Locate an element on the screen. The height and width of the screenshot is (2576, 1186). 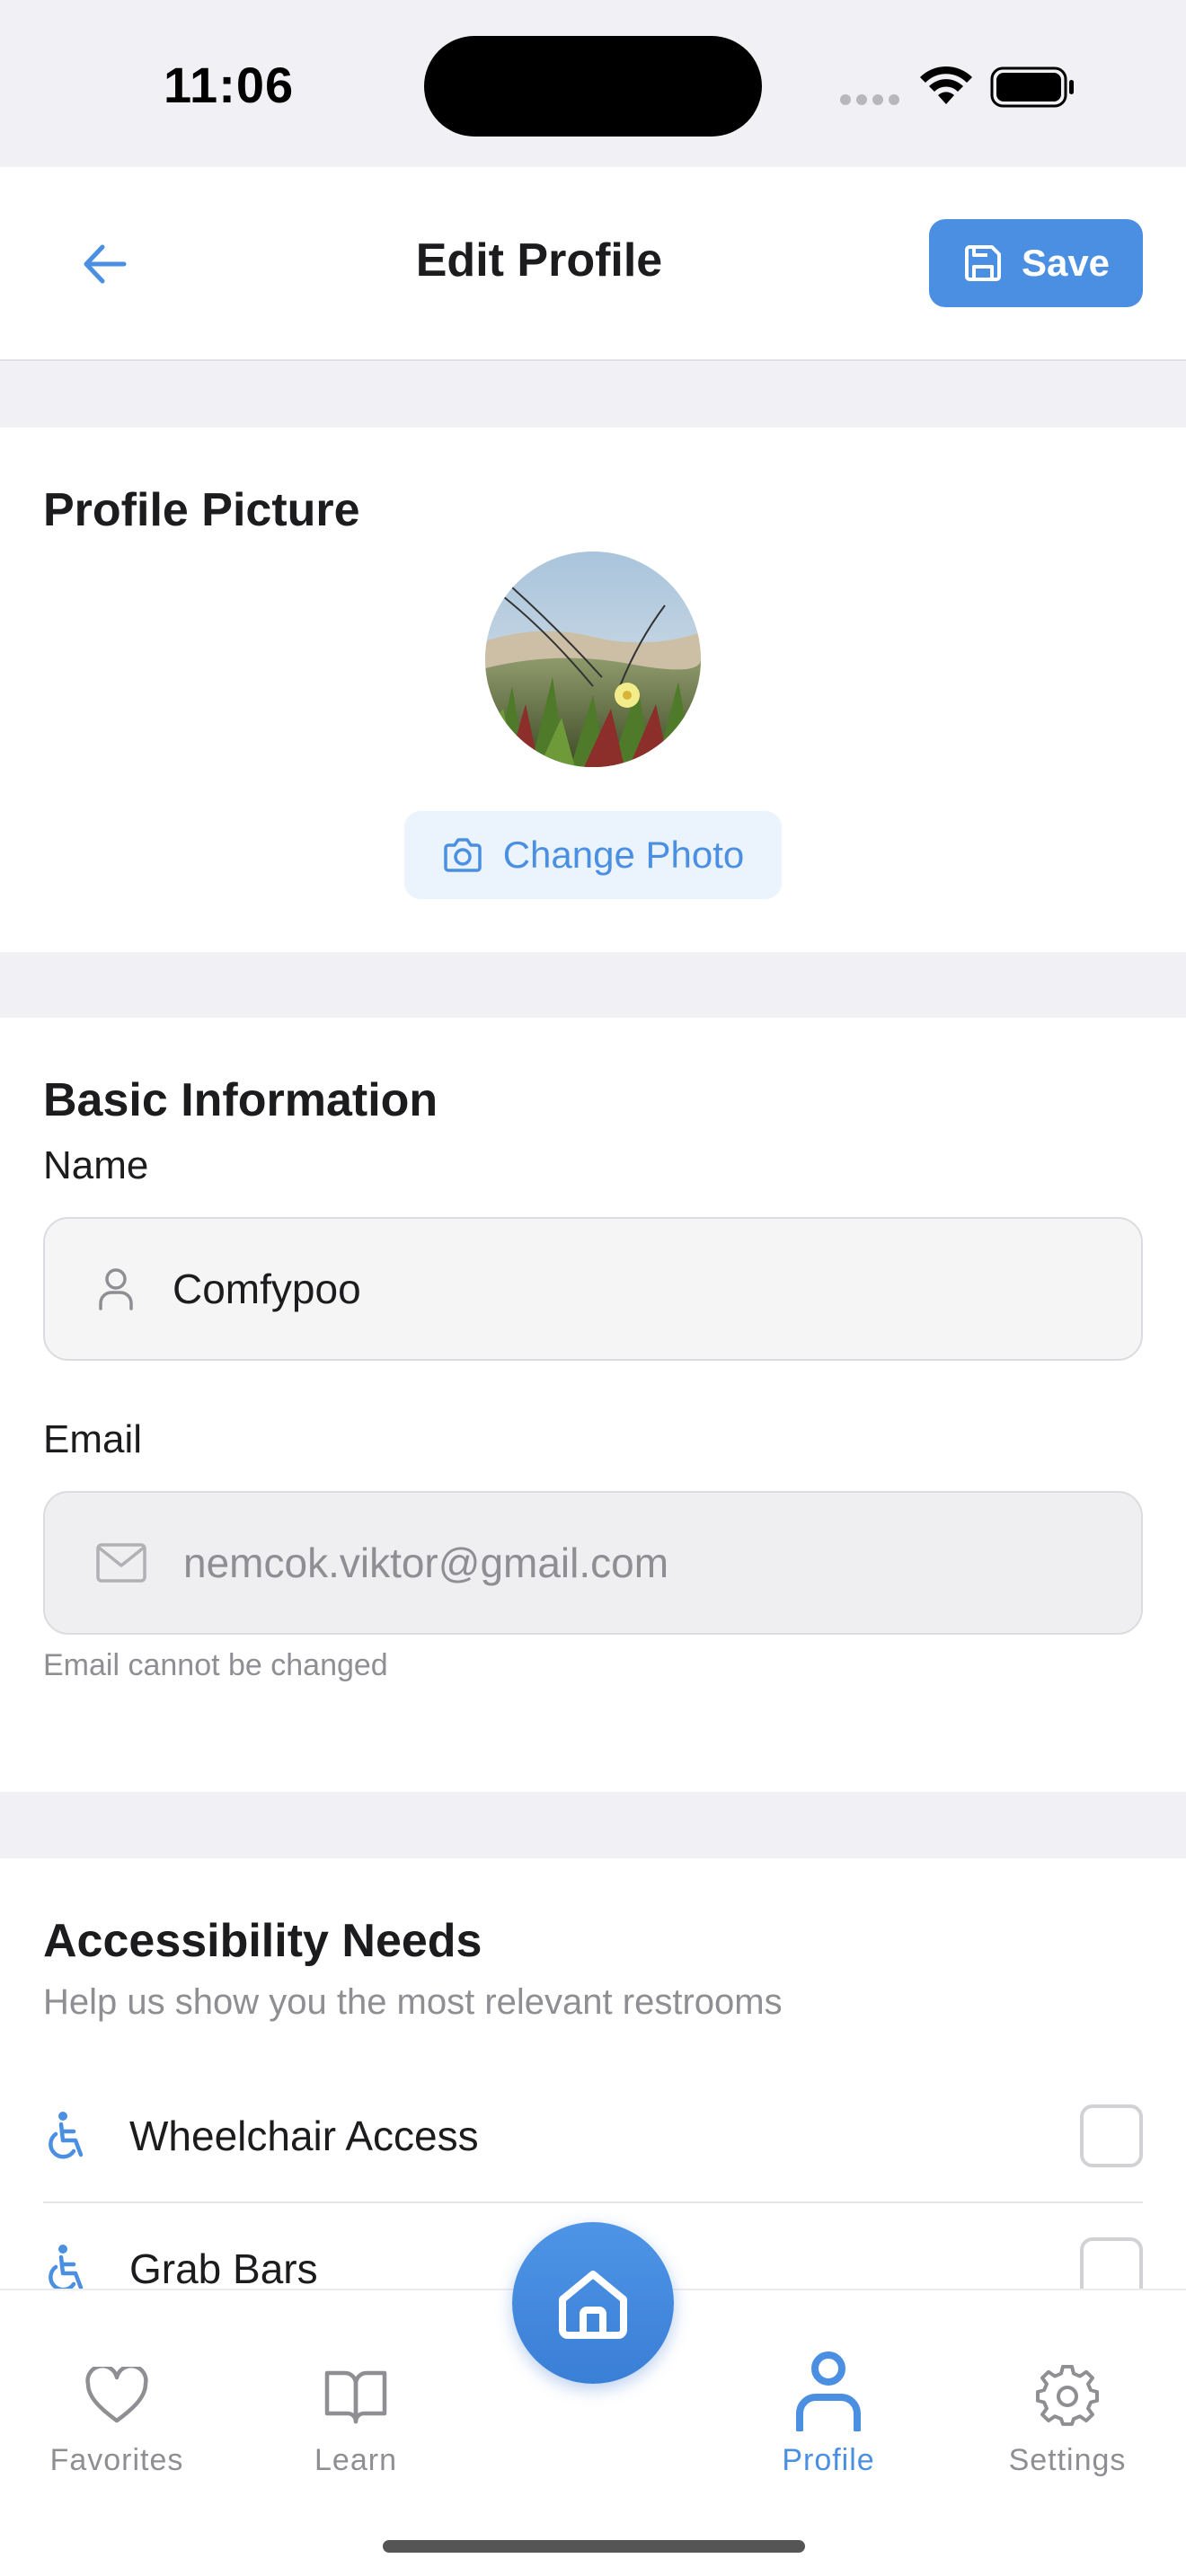
heart-icon is located at coordinates (116, 2395).